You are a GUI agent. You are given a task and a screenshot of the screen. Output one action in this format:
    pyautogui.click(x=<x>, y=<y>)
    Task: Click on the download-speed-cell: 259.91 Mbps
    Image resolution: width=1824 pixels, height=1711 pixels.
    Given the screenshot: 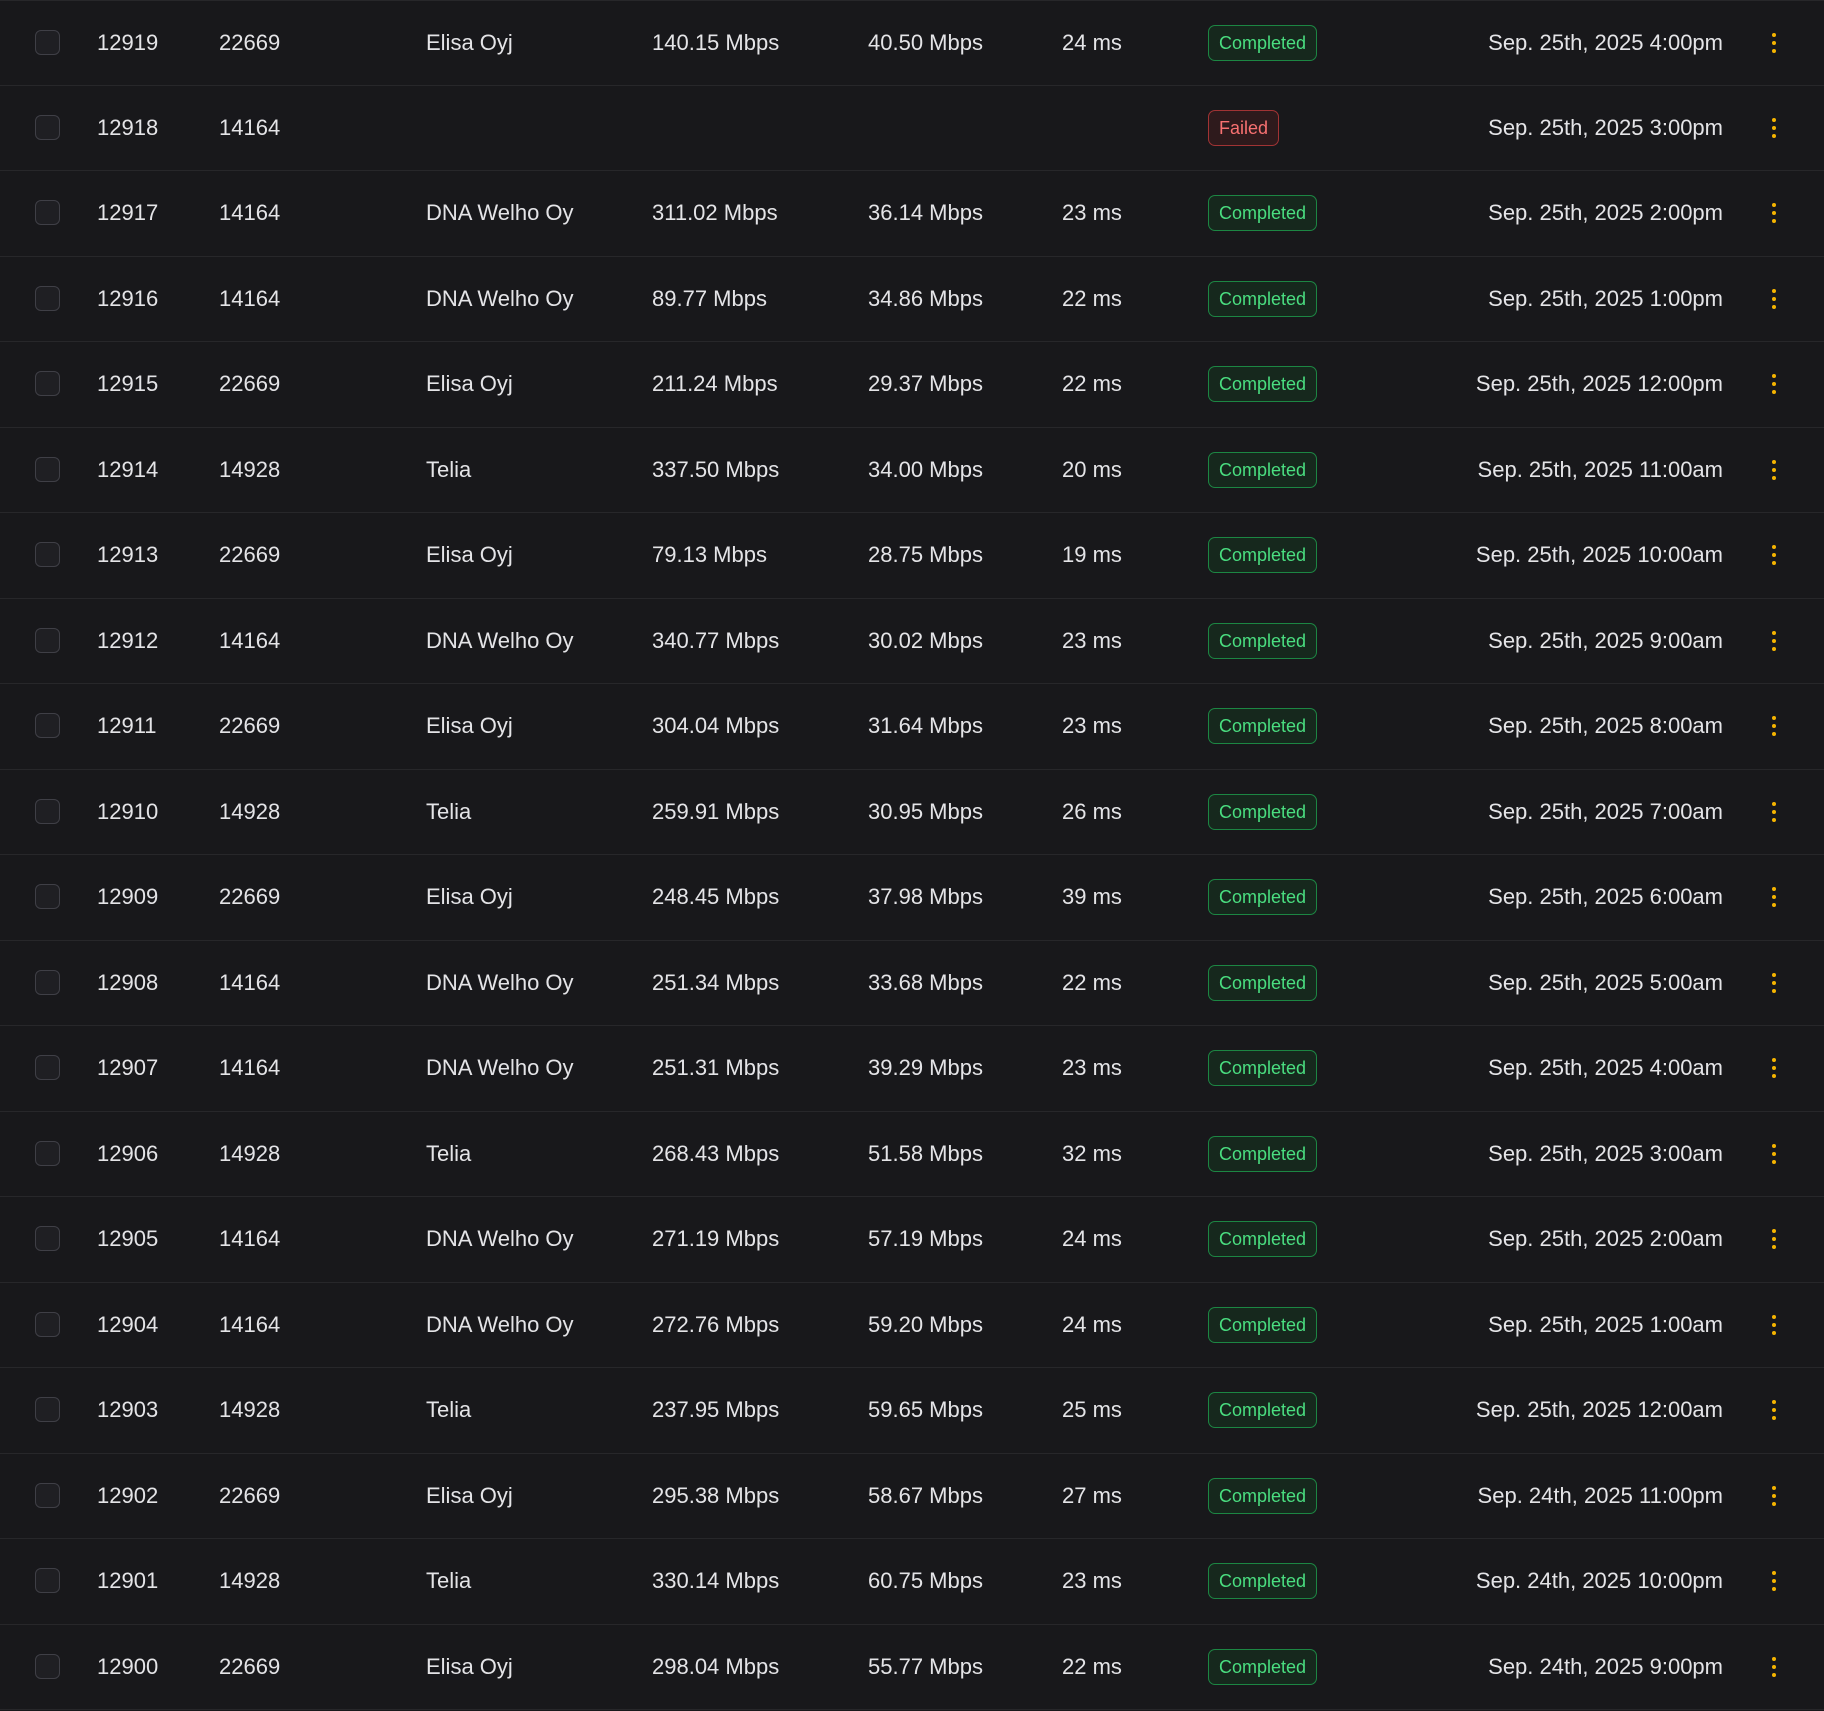 What is the action you would take?
    pyautogui.click(x=716, y=811)
    